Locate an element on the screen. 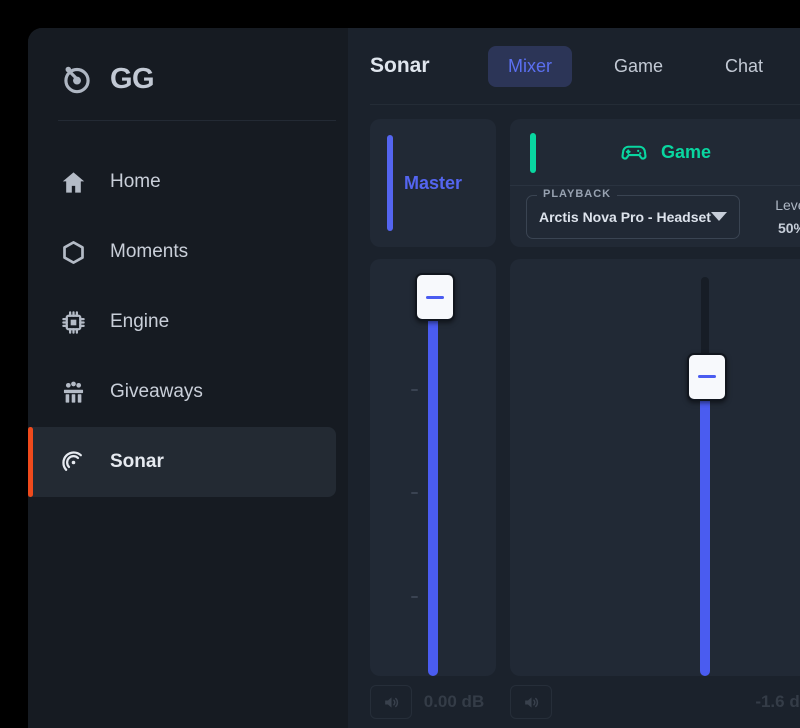 The height and width of the screenshot is (728, 800). master-db-readout: 0.00 dB is located at coordinates (454, 701).